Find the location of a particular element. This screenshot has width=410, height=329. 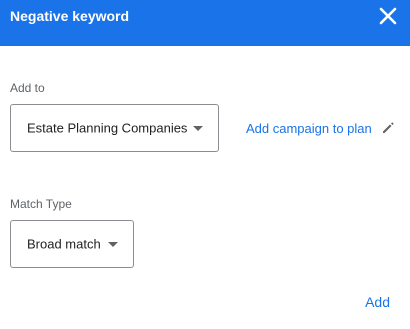

add-to-label: Add to is located at coordinates (27, 88).